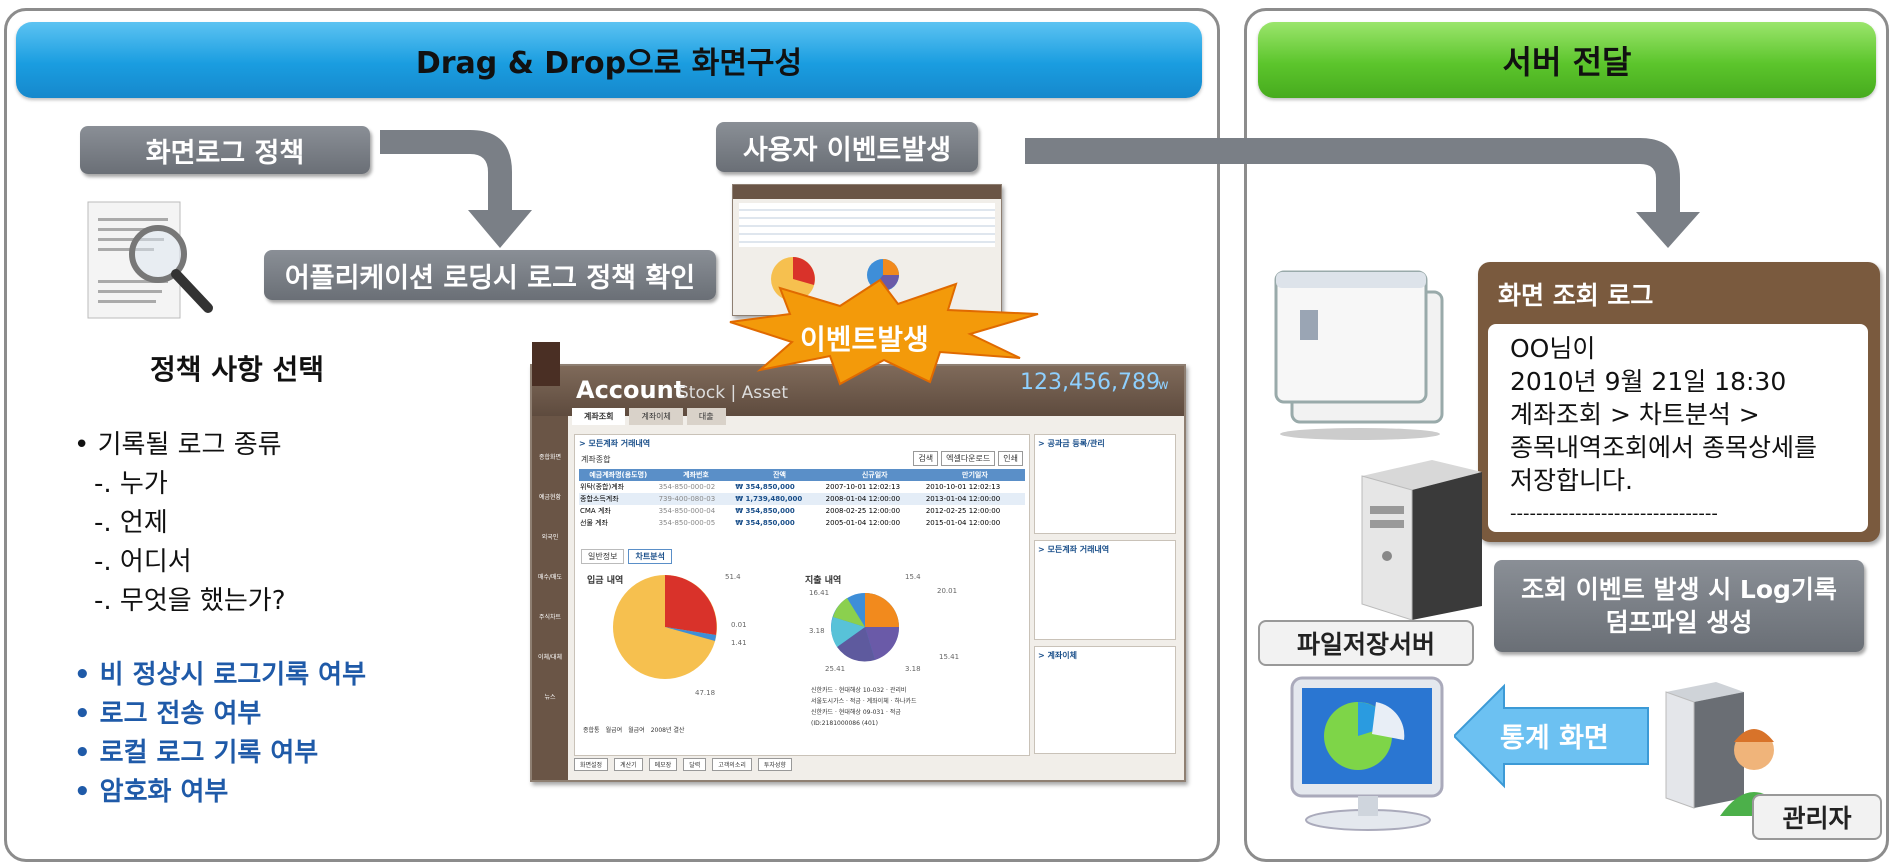  What do you see at coordinates (168, 714) in the screenshot?
I see `bullet-log-transfer: • 로그 전송 여부` at bounding box center [168, 714].